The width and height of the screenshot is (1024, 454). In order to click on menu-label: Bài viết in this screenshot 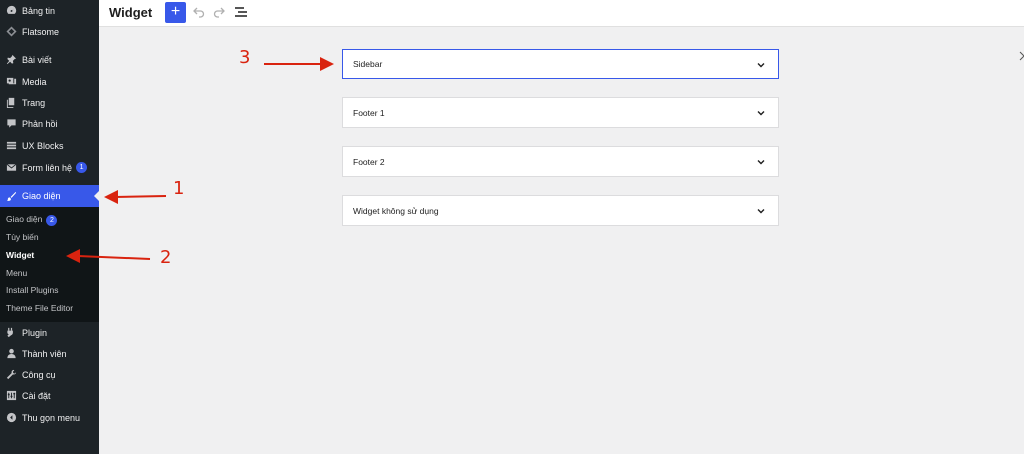, I will do `click(37, 59)`.